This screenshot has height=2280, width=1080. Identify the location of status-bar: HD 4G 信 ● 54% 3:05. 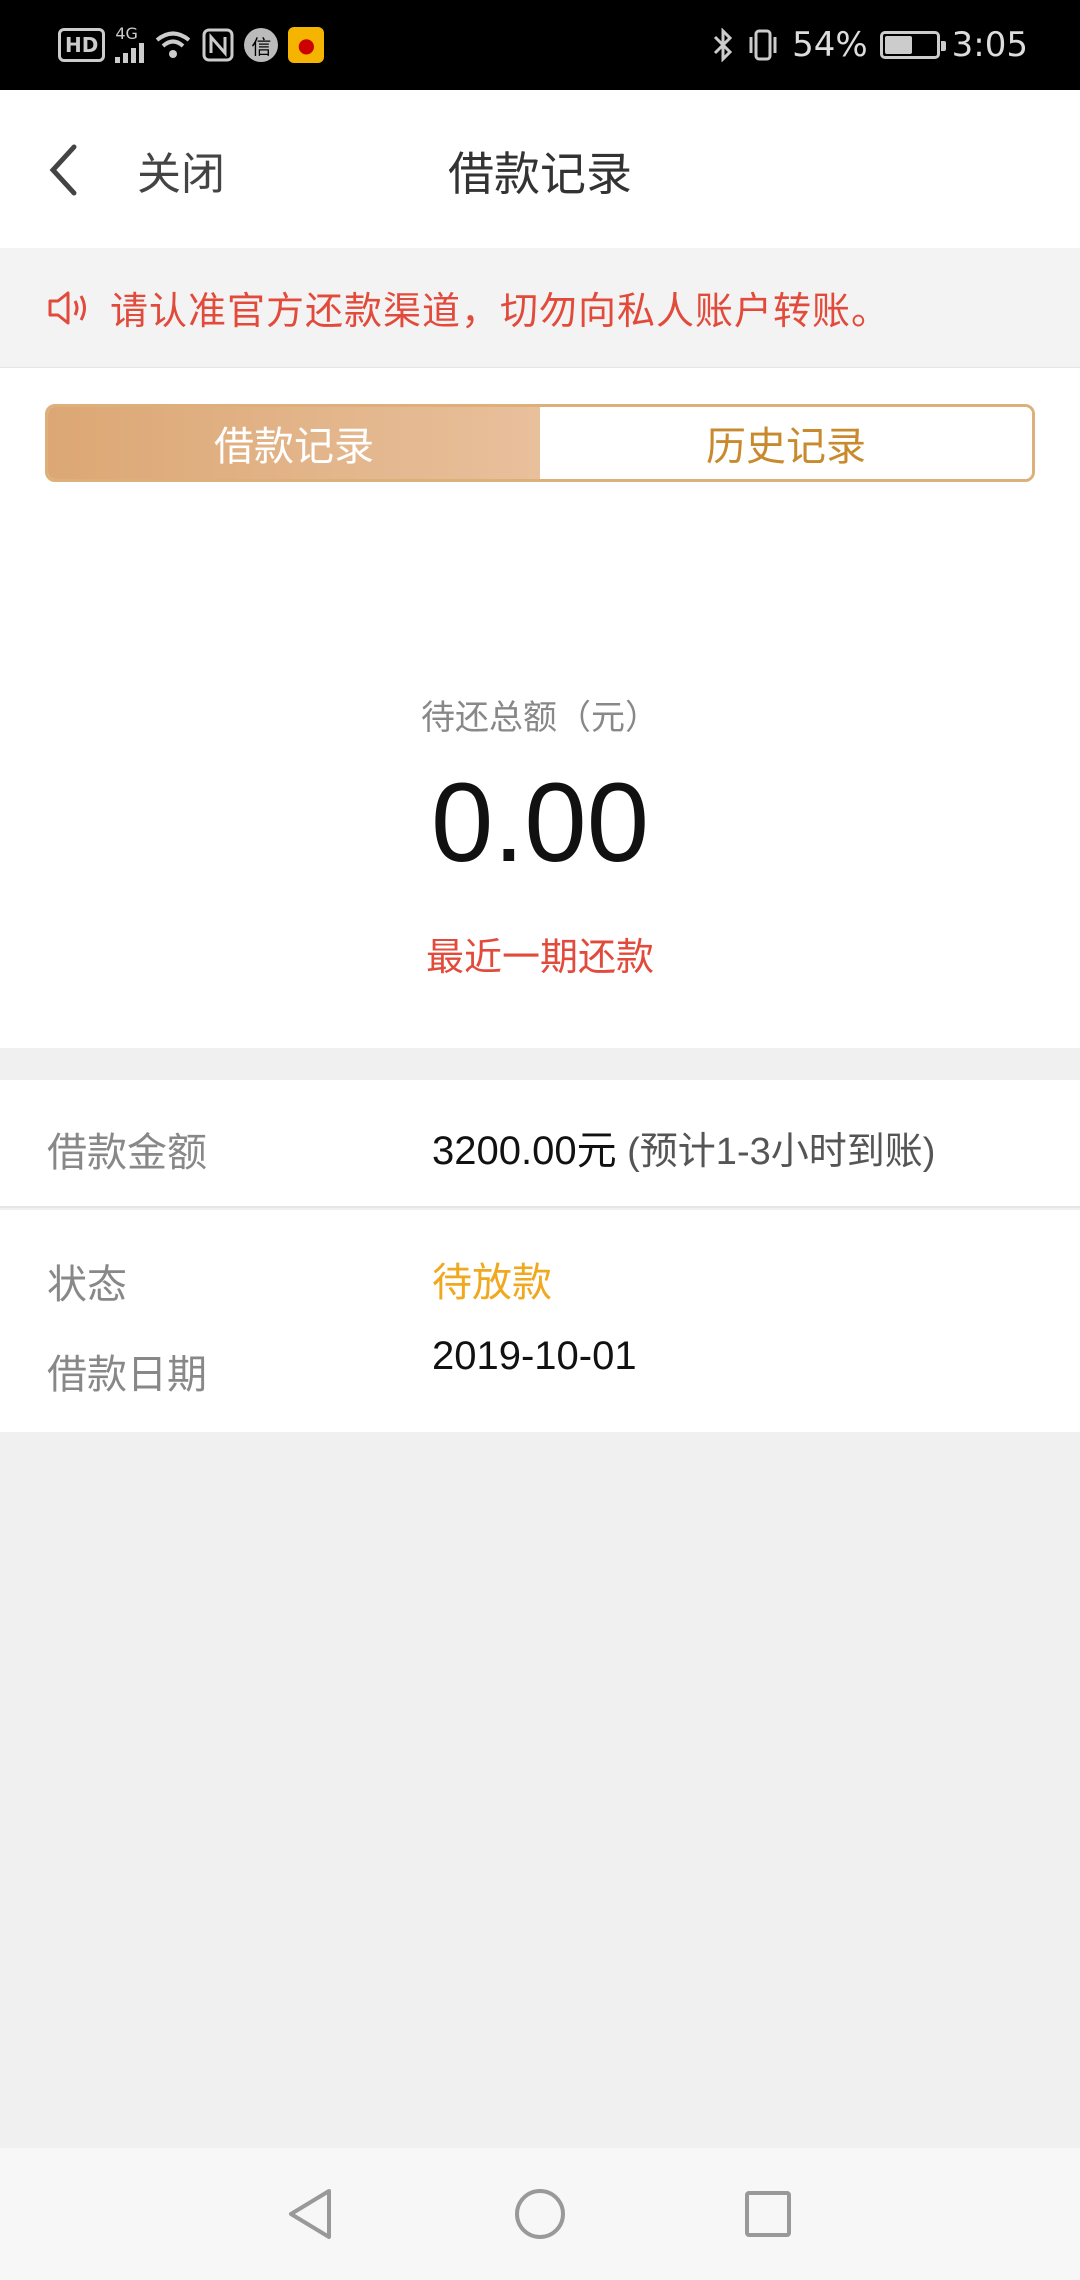
(540, 45).